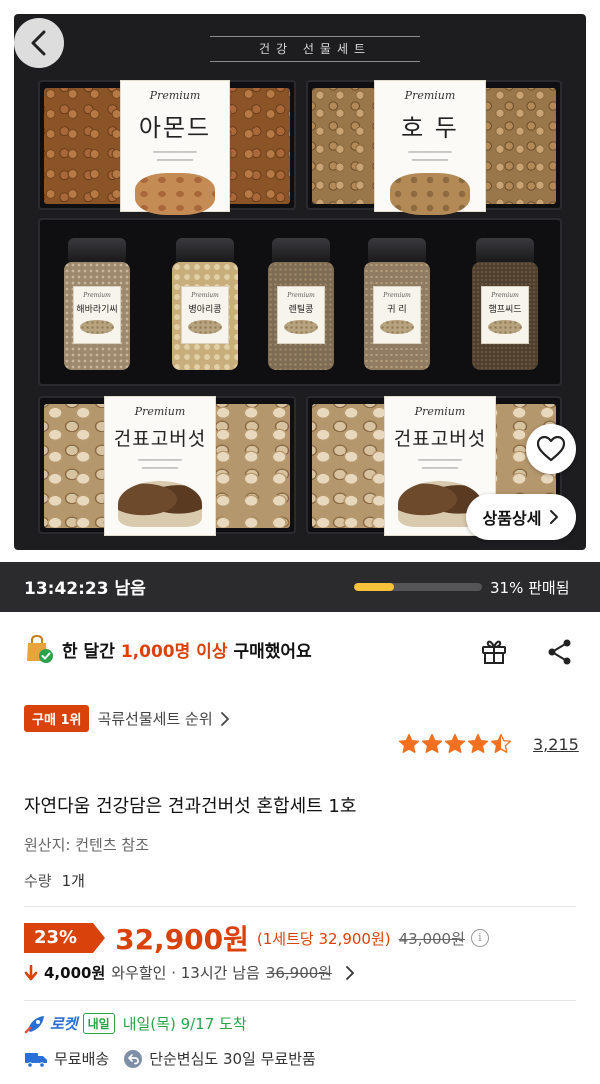 The height and width of the screenshot is (1084, 600). Describe the element at coordinates (82, 1059) in the screenshot. I see `free-shipping: 무료배송` at that location.